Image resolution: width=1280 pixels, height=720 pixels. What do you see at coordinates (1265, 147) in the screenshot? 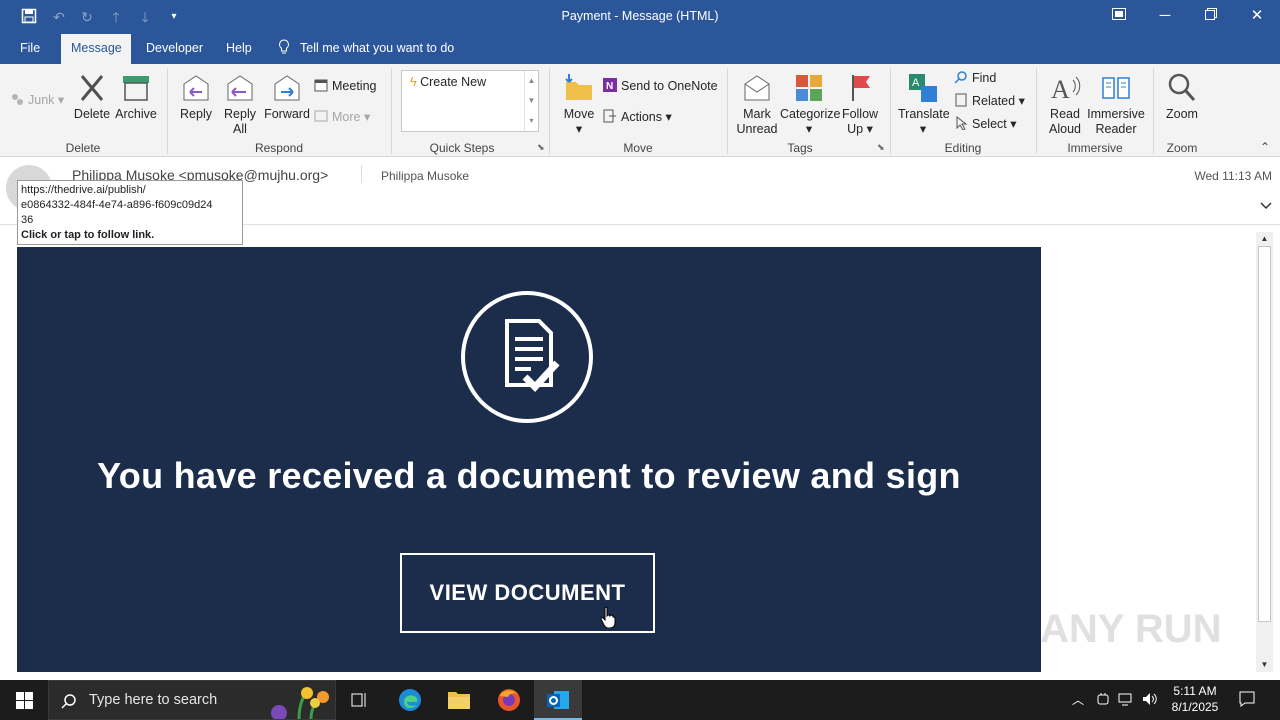
I see `collapse-ribbon-icon: ⌃` at bounding box center [1265, 147].